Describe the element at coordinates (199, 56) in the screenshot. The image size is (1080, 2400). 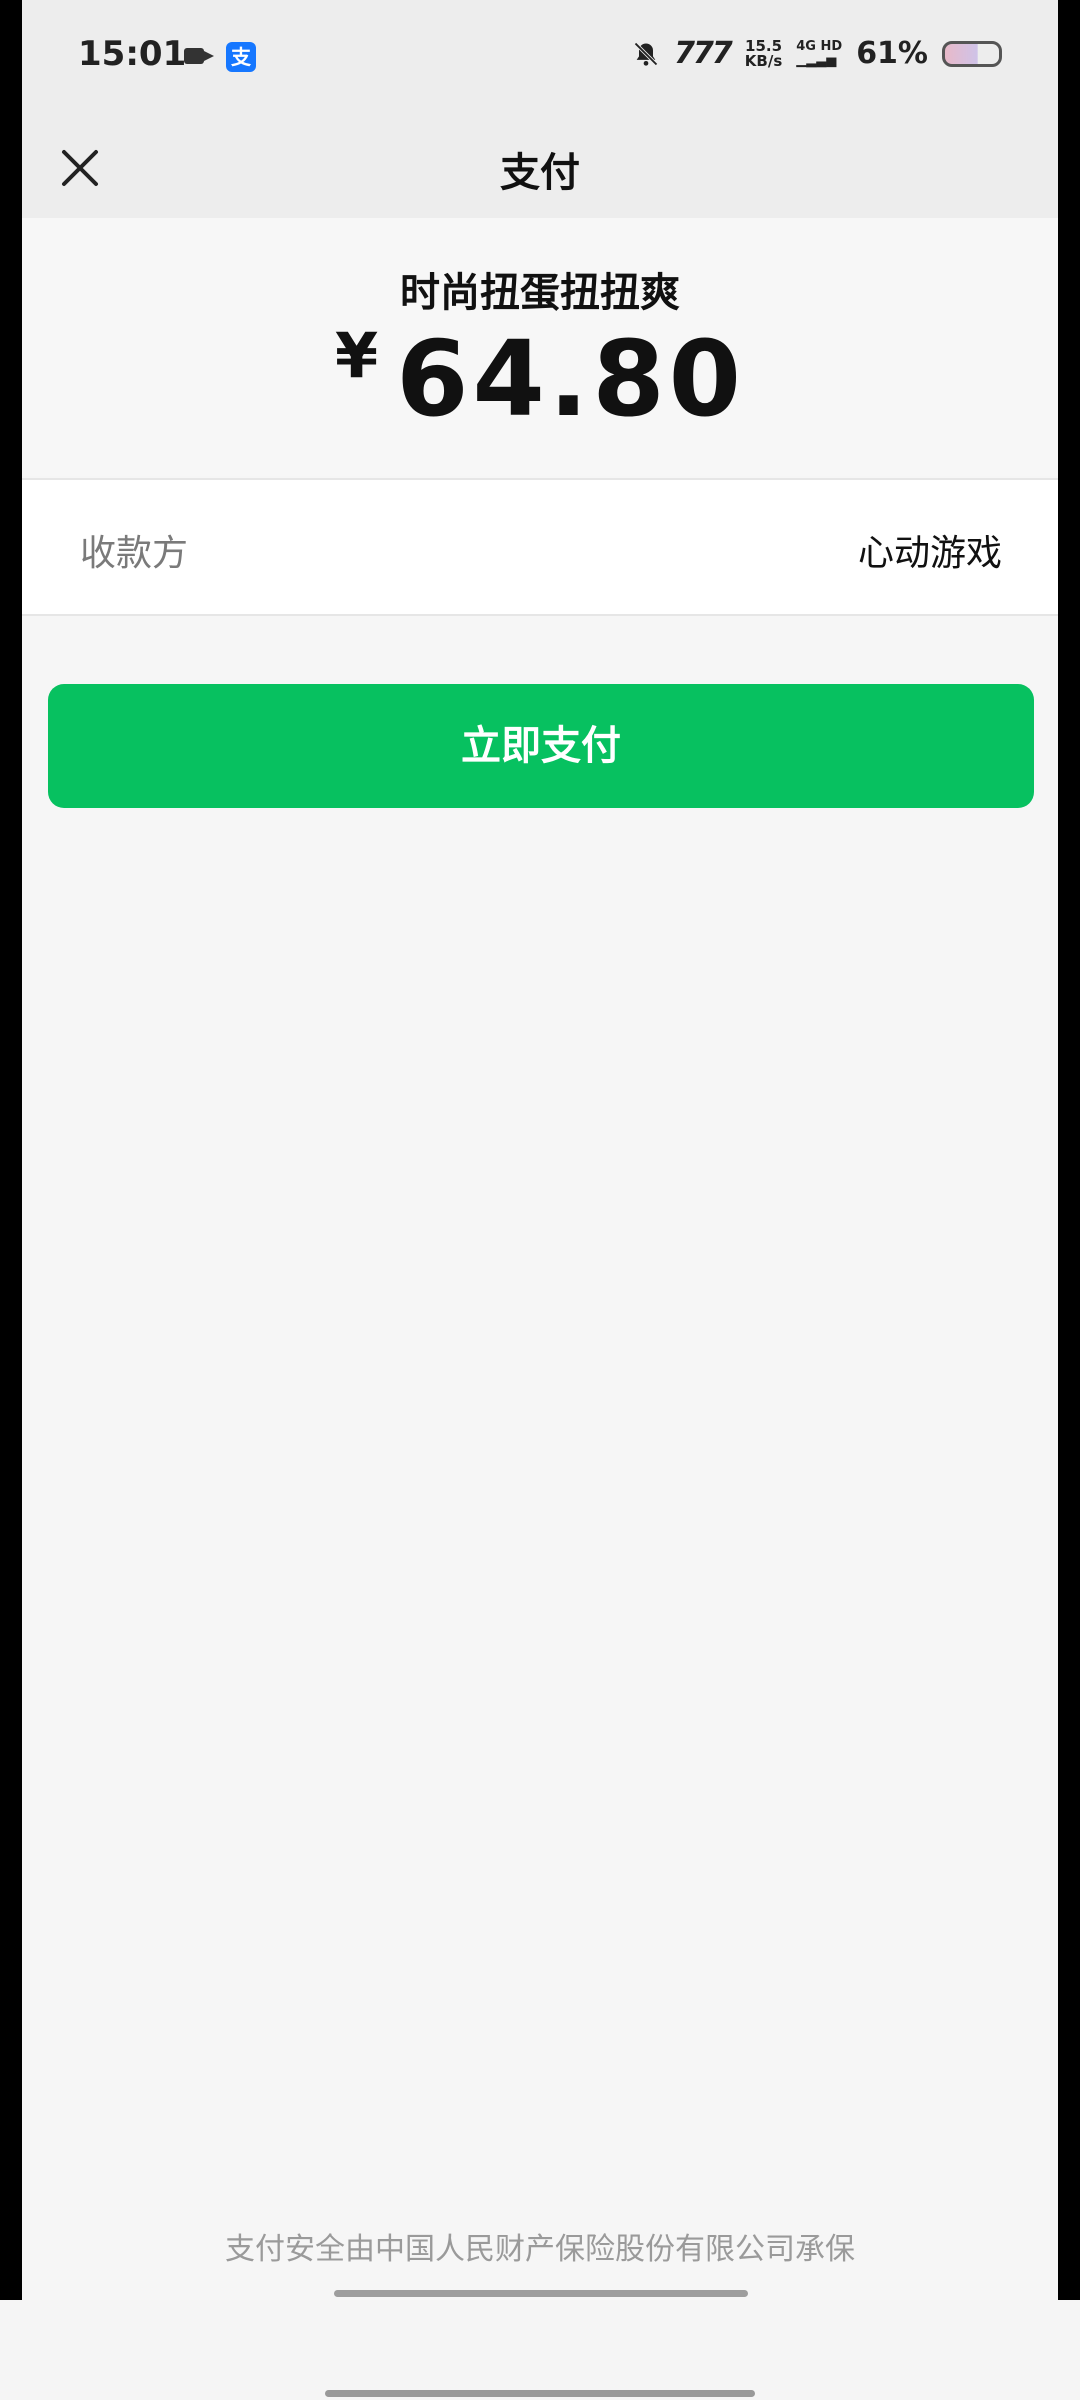
I see `video-camera-icon` at that location.